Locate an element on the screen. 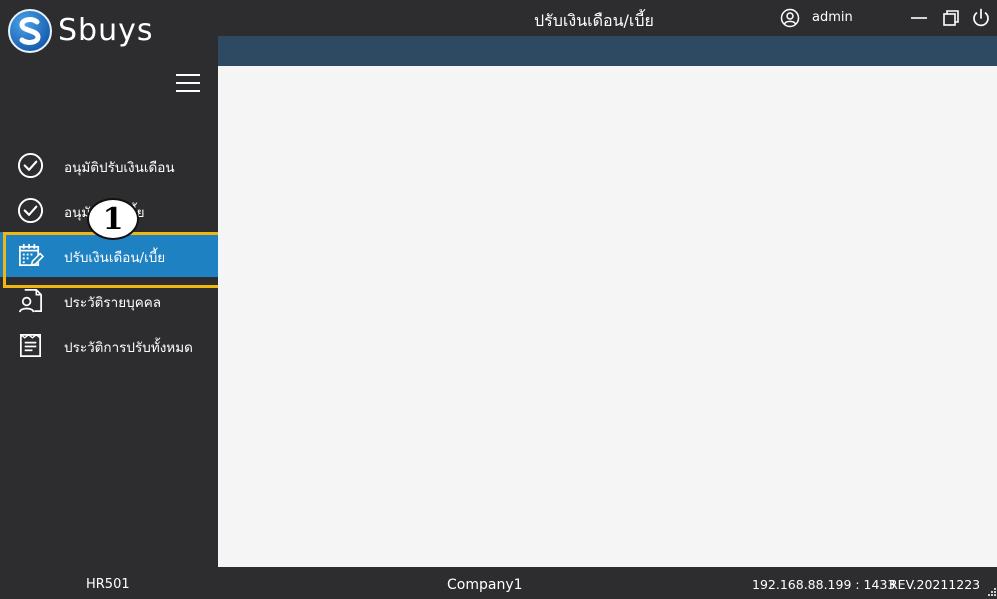  sidebar-item-label: ปรับเงินเดือน/เบี้ย is located at coordinates (115, 258).